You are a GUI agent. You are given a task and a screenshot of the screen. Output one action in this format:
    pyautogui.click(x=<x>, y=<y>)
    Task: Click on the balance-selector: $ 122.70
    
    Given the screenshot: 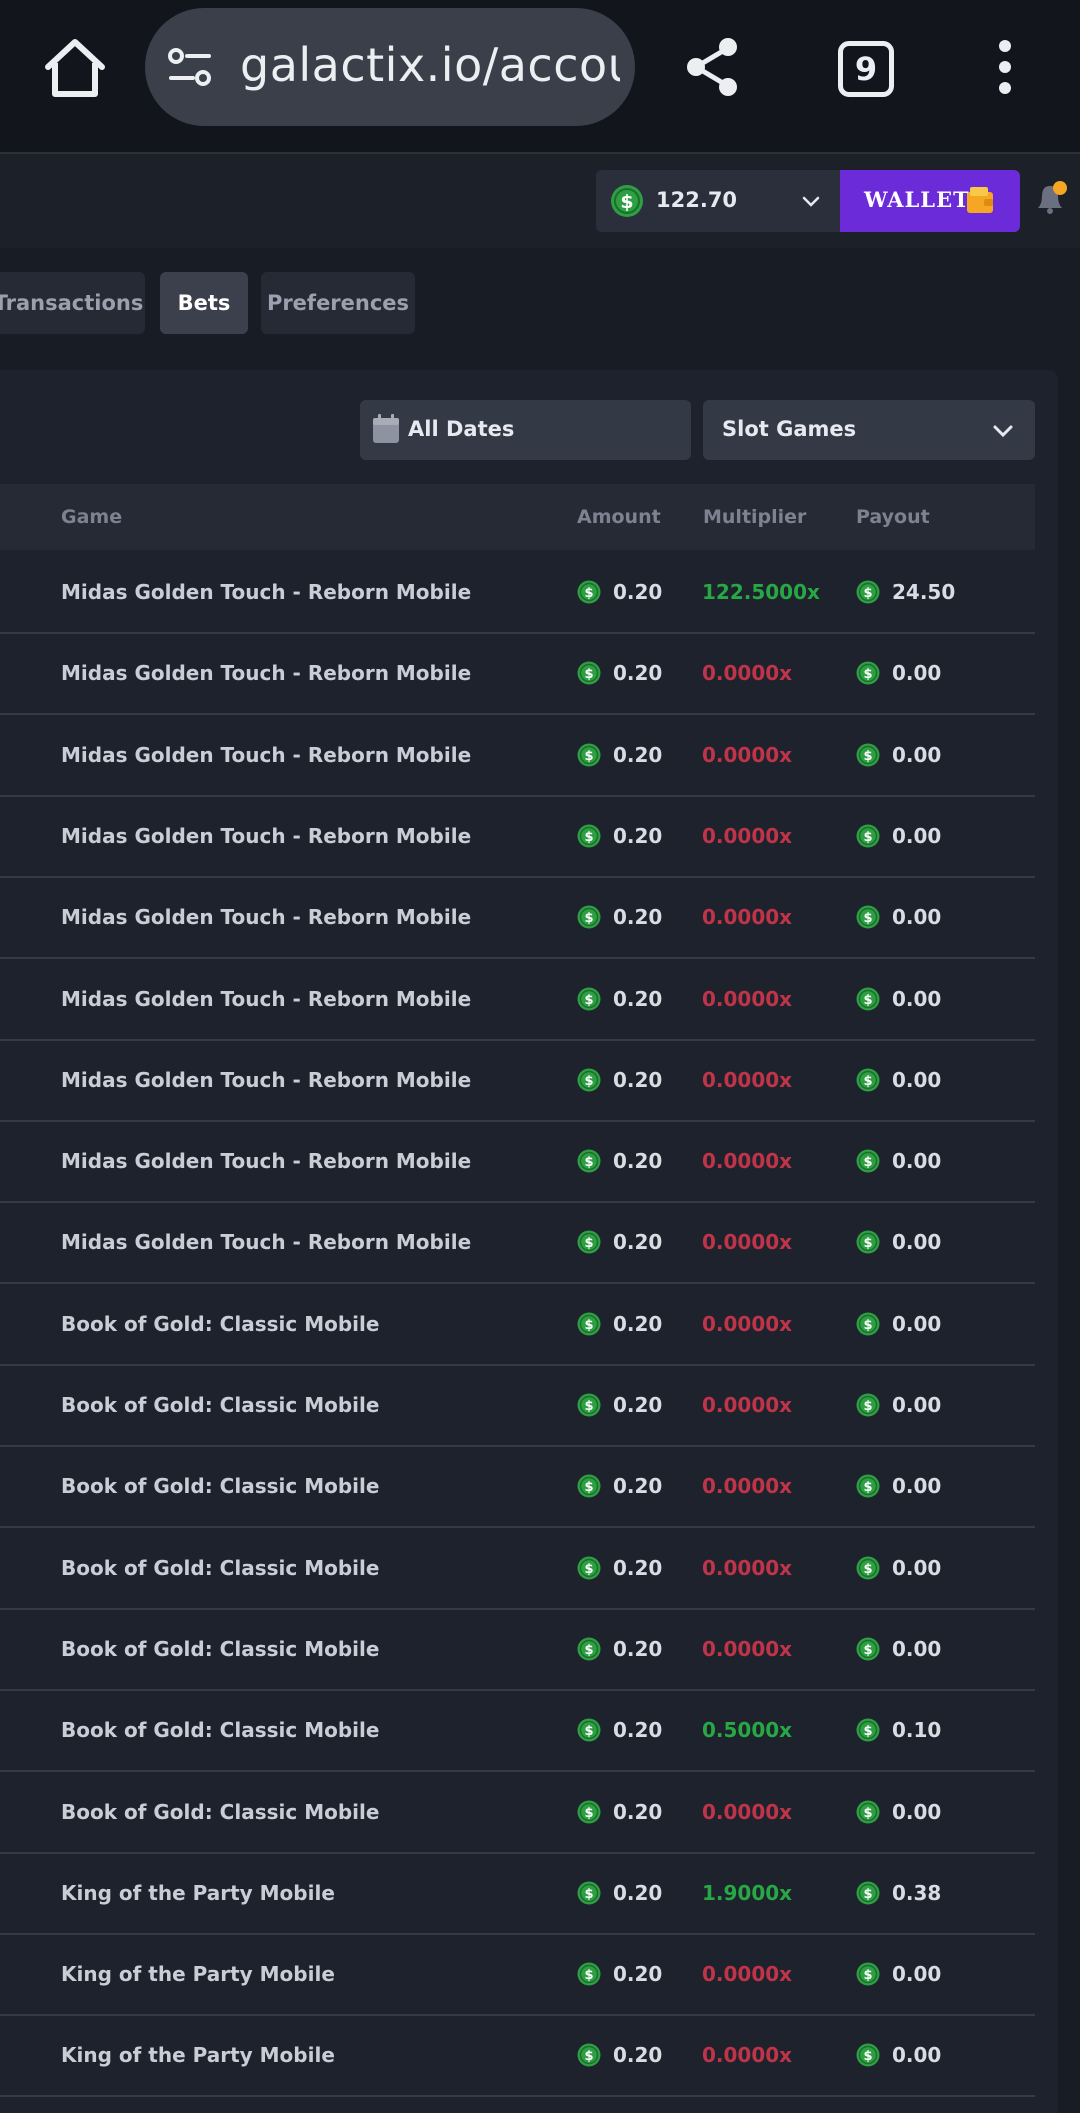 What is the action you would take?
    pyautogui.click(x=718, y=201)
    